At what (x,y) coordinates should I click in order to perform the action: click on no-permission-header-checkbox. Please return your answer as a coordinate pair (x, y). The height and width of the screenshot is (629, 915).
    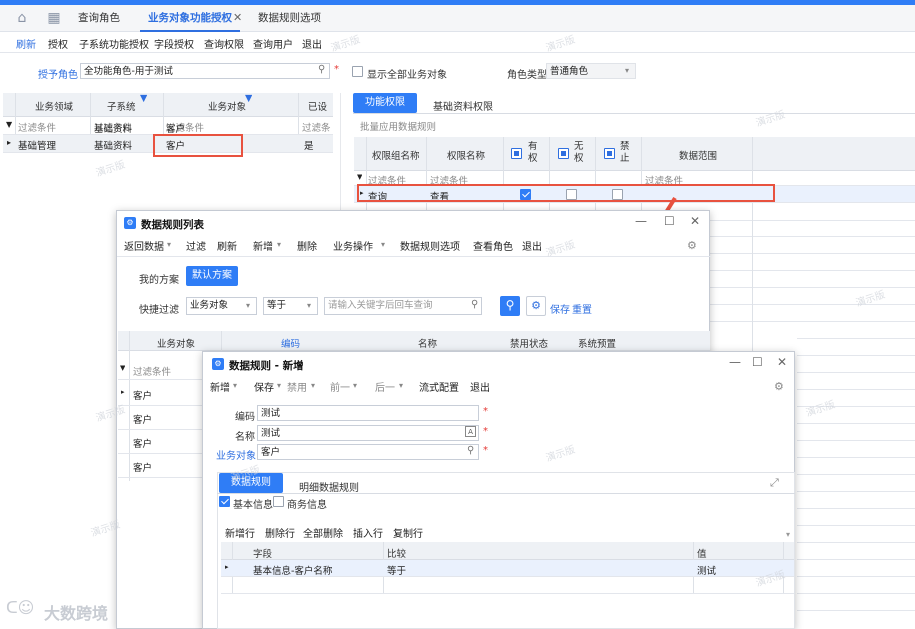
    Looking at the image, I should click on (563, 153).